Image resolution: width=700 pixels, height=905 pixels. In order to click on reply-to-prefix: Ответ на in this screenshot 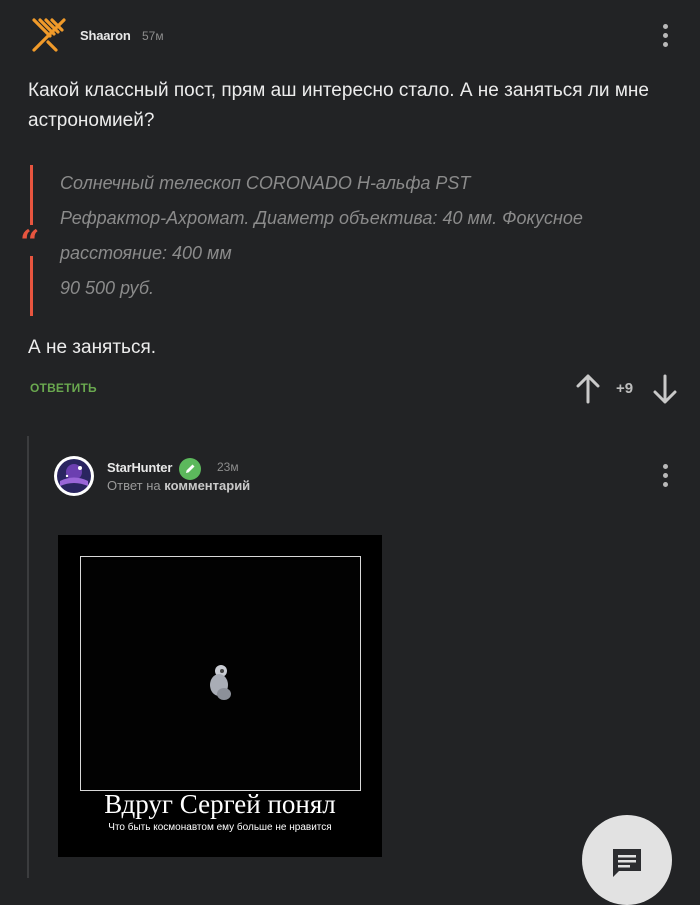, I will do `click(134, 485)`.